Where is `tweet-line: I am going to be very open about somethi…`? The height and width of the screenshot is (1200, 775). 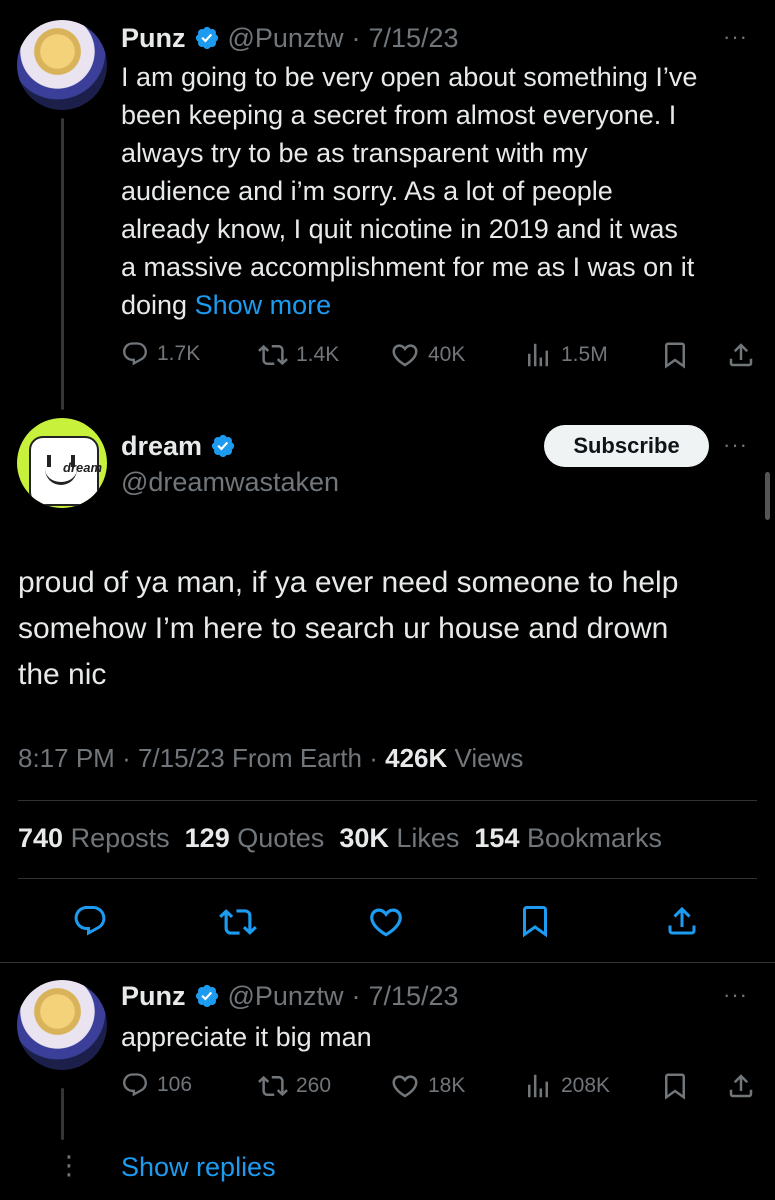 tweet-line: I am going to be very open about somethi… is located at coordinates (409, 77).